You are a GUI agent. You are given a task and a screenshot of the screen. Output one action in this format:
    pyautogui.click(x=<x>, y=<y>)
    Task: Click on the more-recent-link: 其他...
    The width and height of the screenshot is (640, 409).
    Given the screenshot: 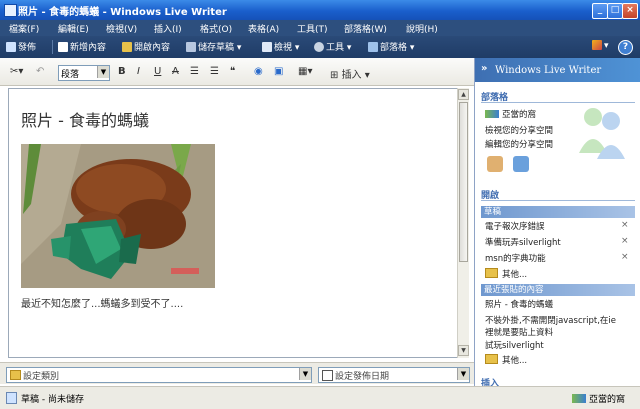 What is the action you would take?
    pyautogui.click(x=506, y=360)
    